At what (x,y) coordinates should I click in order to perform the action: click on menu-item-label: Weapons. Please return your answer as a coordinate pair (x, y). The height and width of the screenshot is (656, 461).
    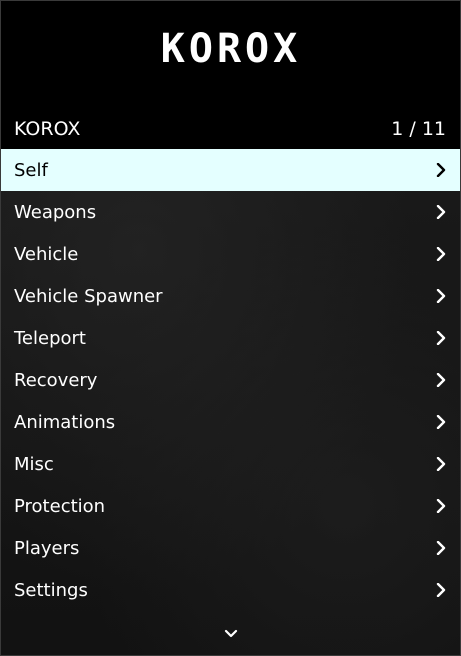
    Looking at the image, I should click on (55, 212).